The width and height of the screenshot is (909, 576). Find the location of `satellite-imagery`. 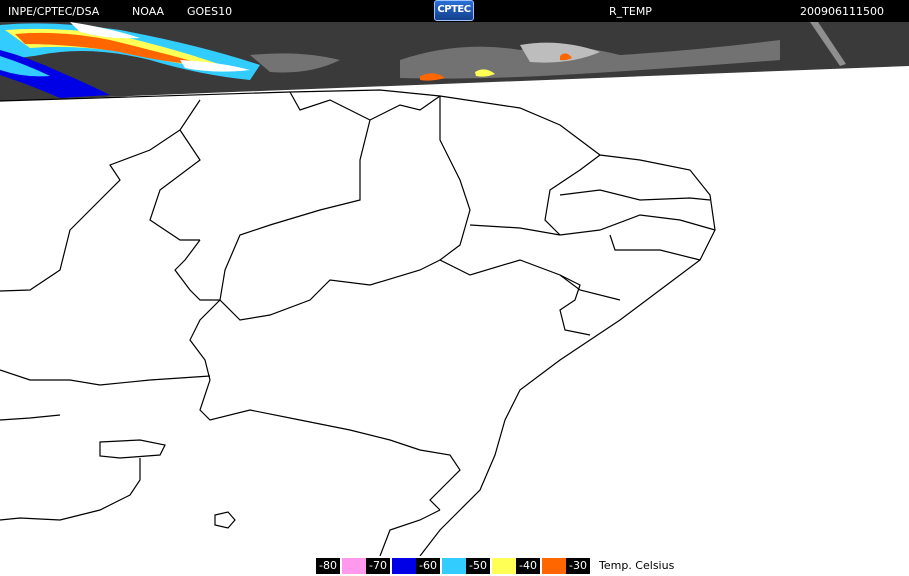

satellite-imagery is located at coordinates (454, 61).